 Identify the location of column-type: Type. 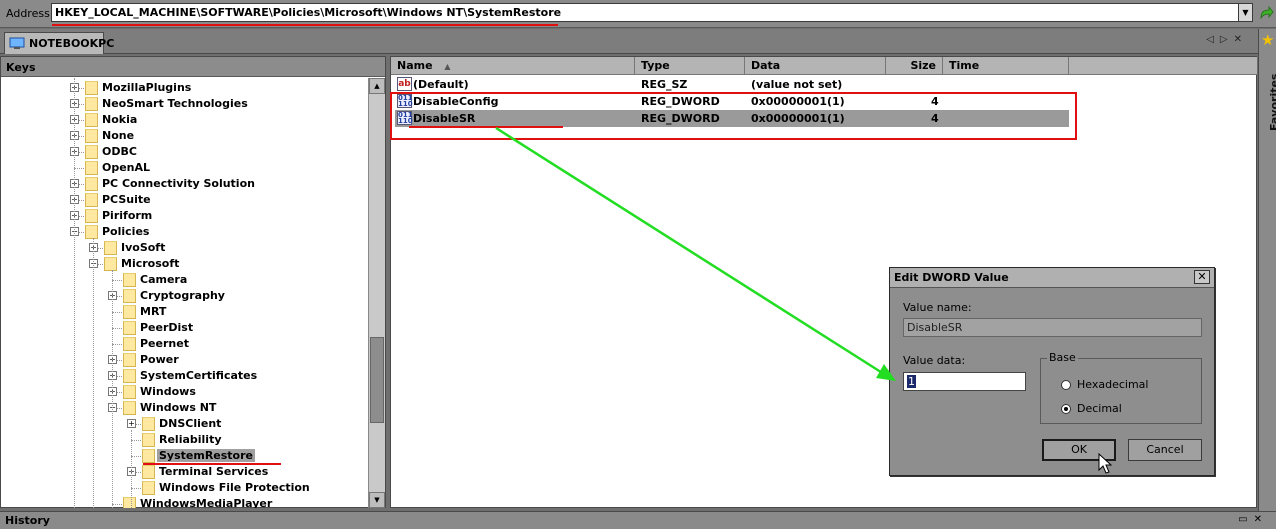
(690, 66).